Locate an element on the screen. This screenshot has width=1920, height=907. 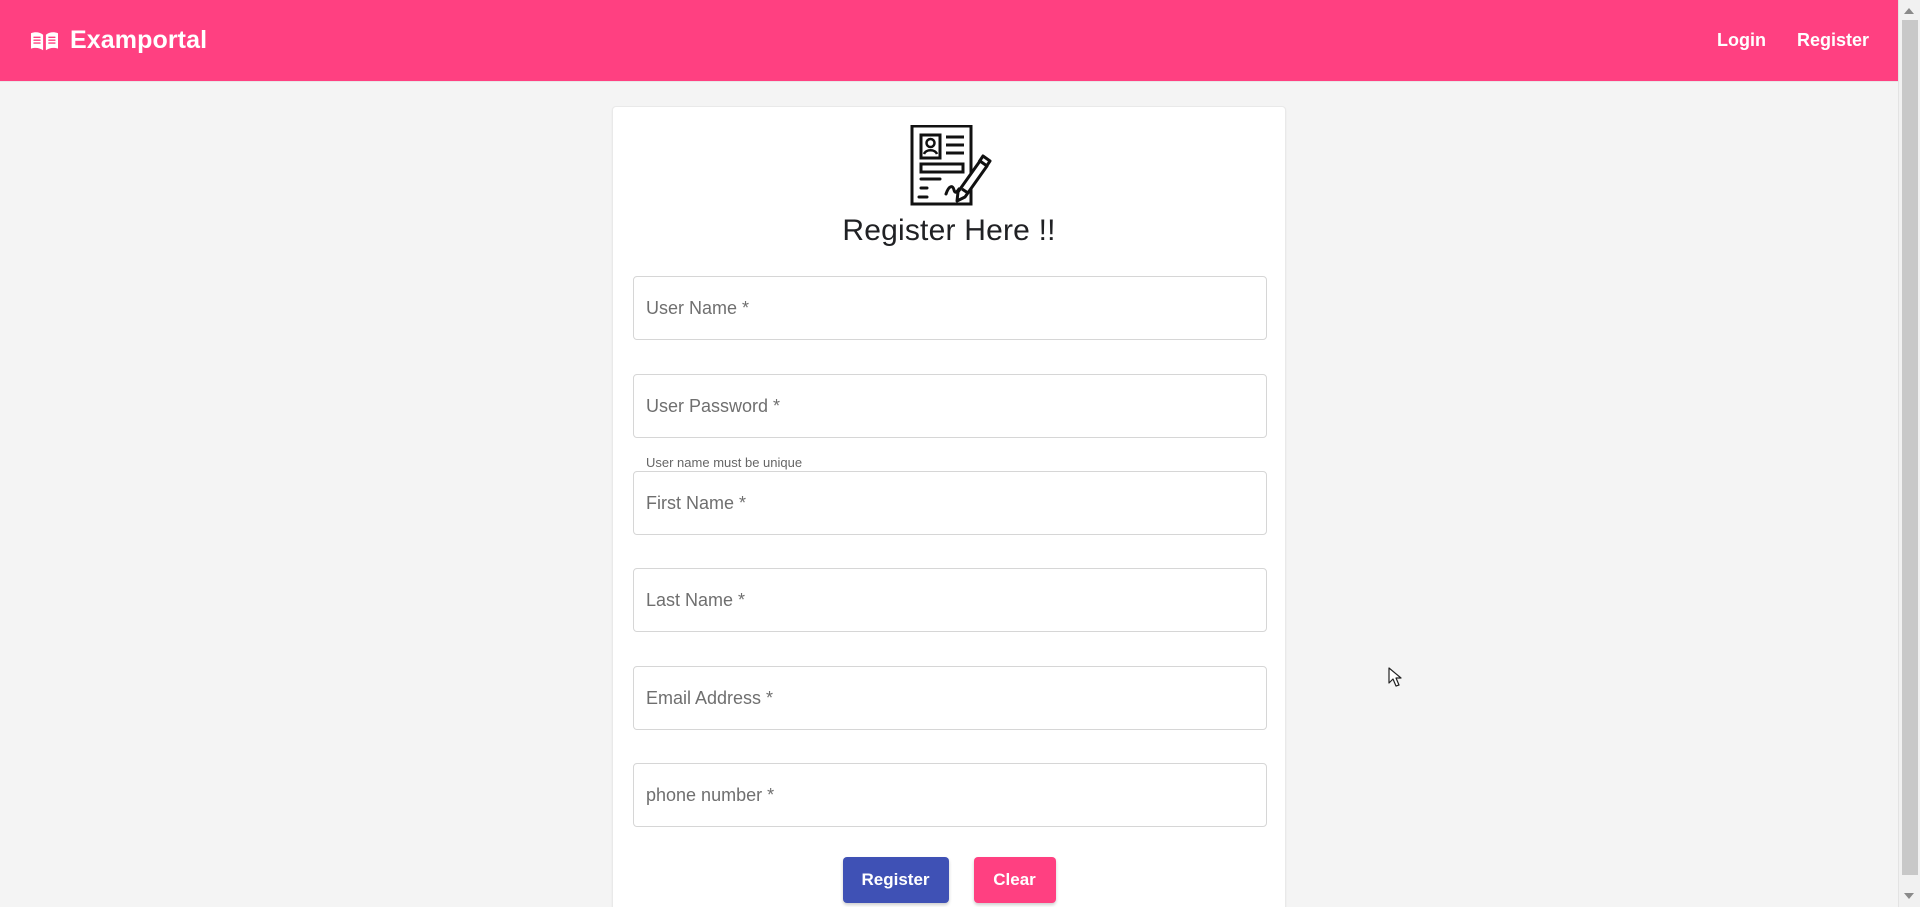
last-name-field is located at coordinates (950, 600).